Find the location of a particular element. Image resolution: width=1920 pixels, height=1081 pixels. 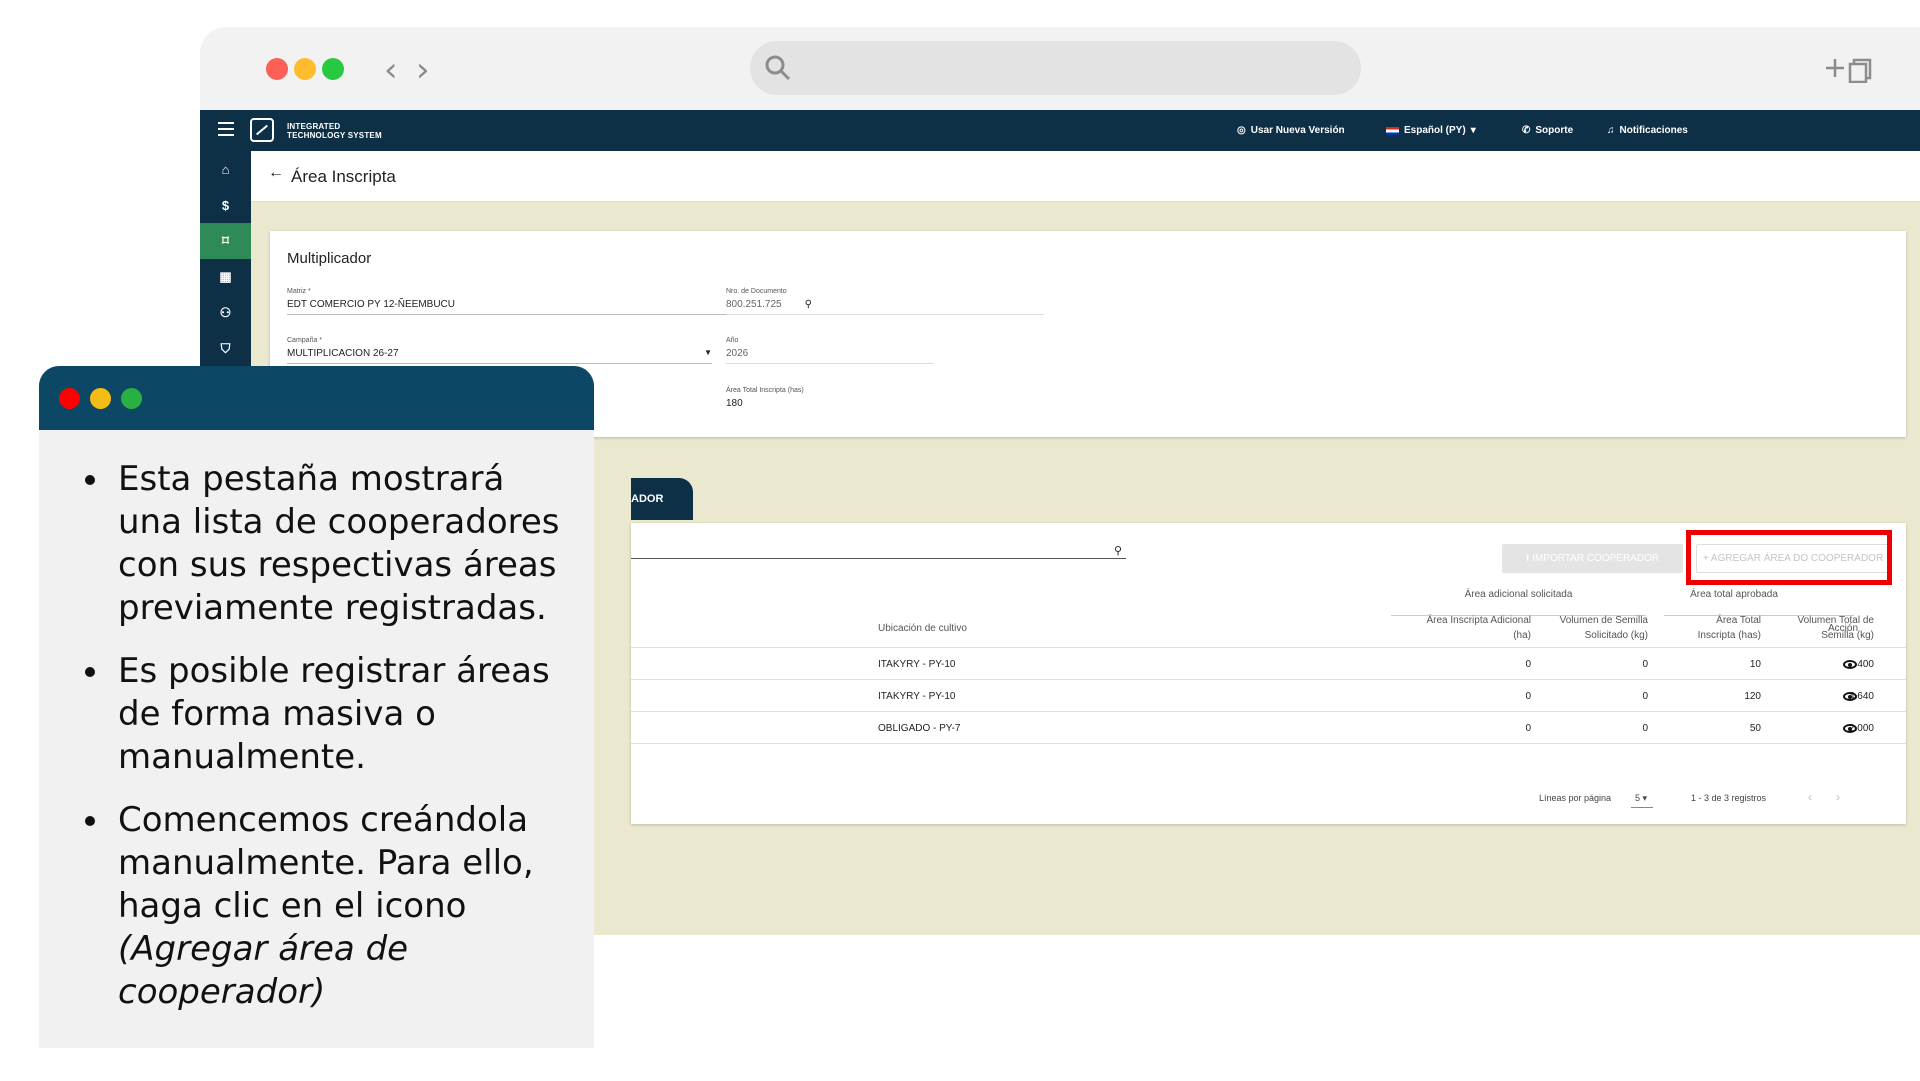

logo-text: INTEGRATED TECHNOLOGY SYSTEM is located at coordinates (334, 131).